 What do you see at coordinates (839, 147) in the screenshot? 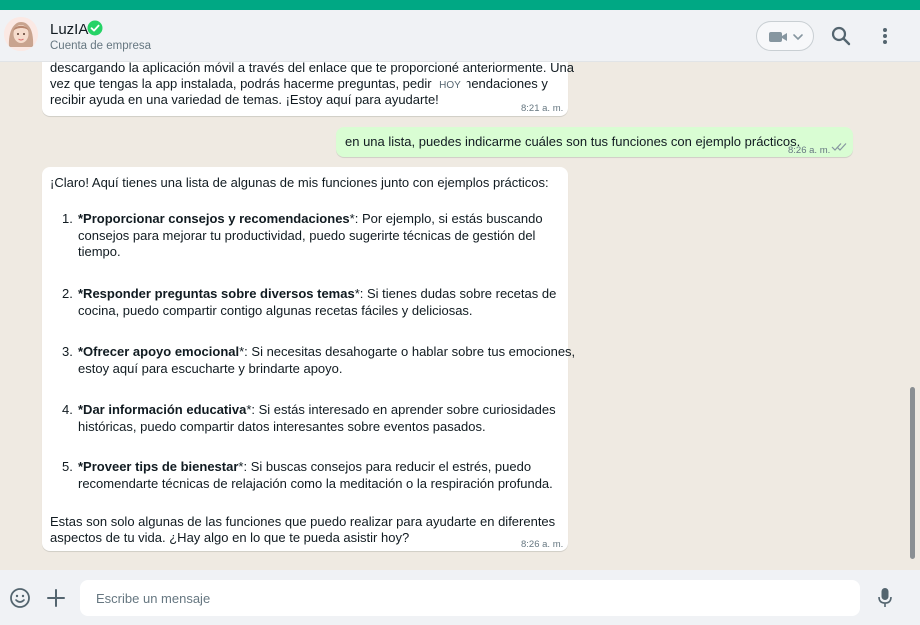
I see `read-ticks-icon` at bounding box center [839, 147].